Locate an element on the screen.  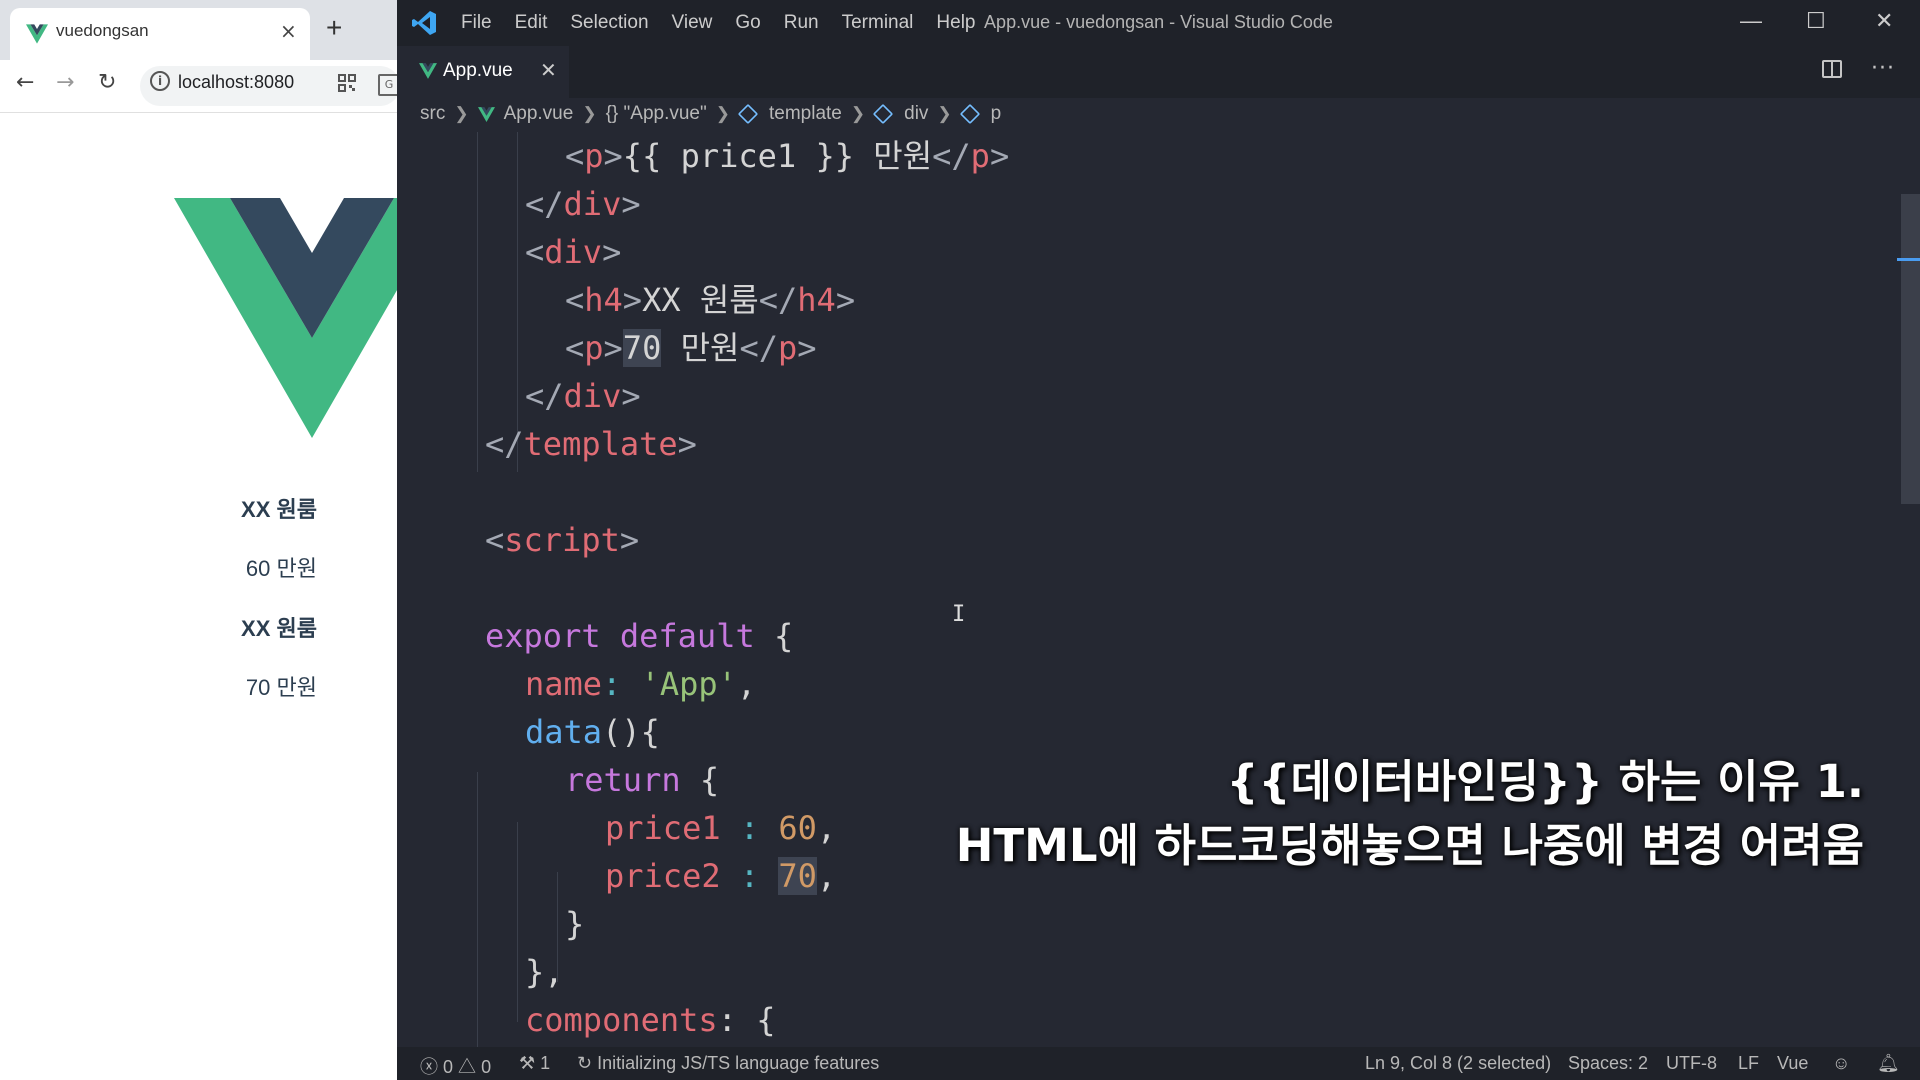
tab-label: App.vue is located at coordinates (478, 70).